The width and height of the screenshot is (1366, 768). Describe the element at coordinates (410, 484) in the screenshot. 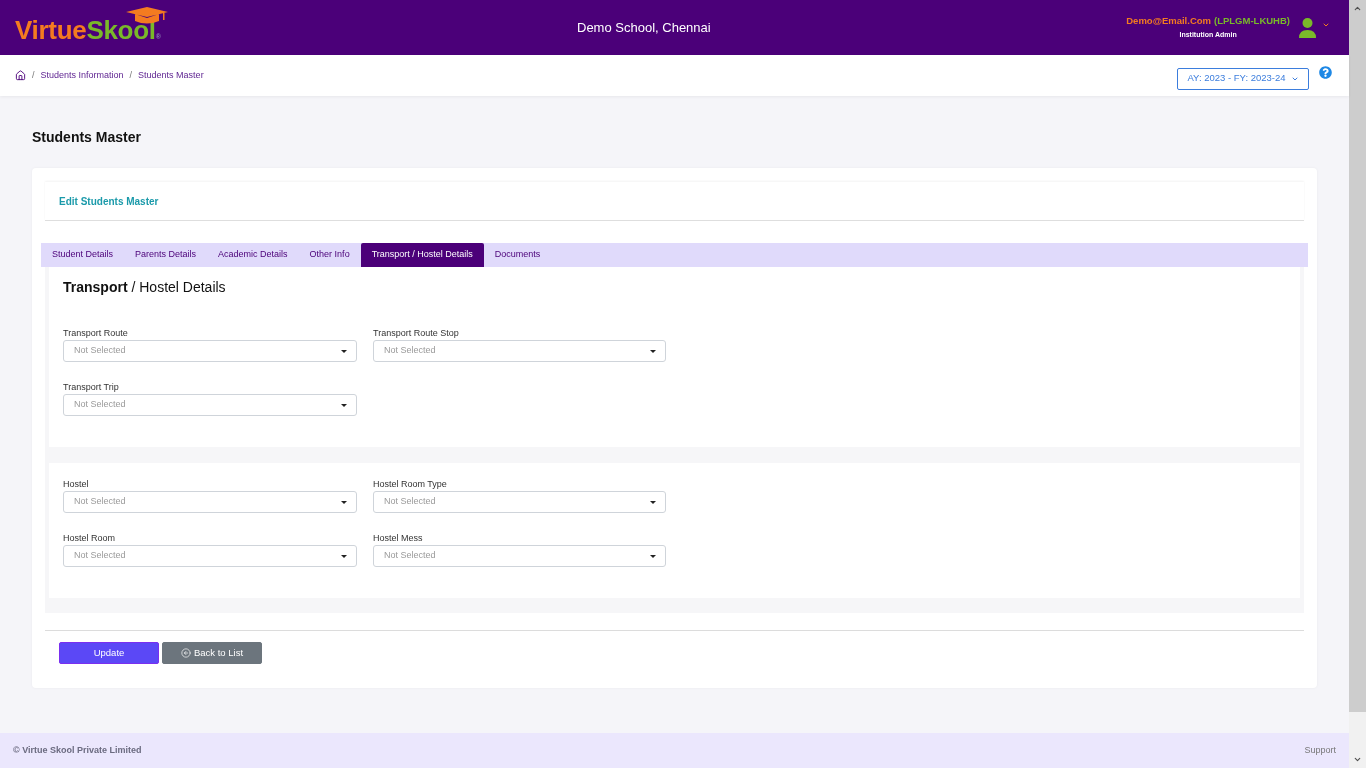

I see `field-label: Hostel Room Type` at that location.